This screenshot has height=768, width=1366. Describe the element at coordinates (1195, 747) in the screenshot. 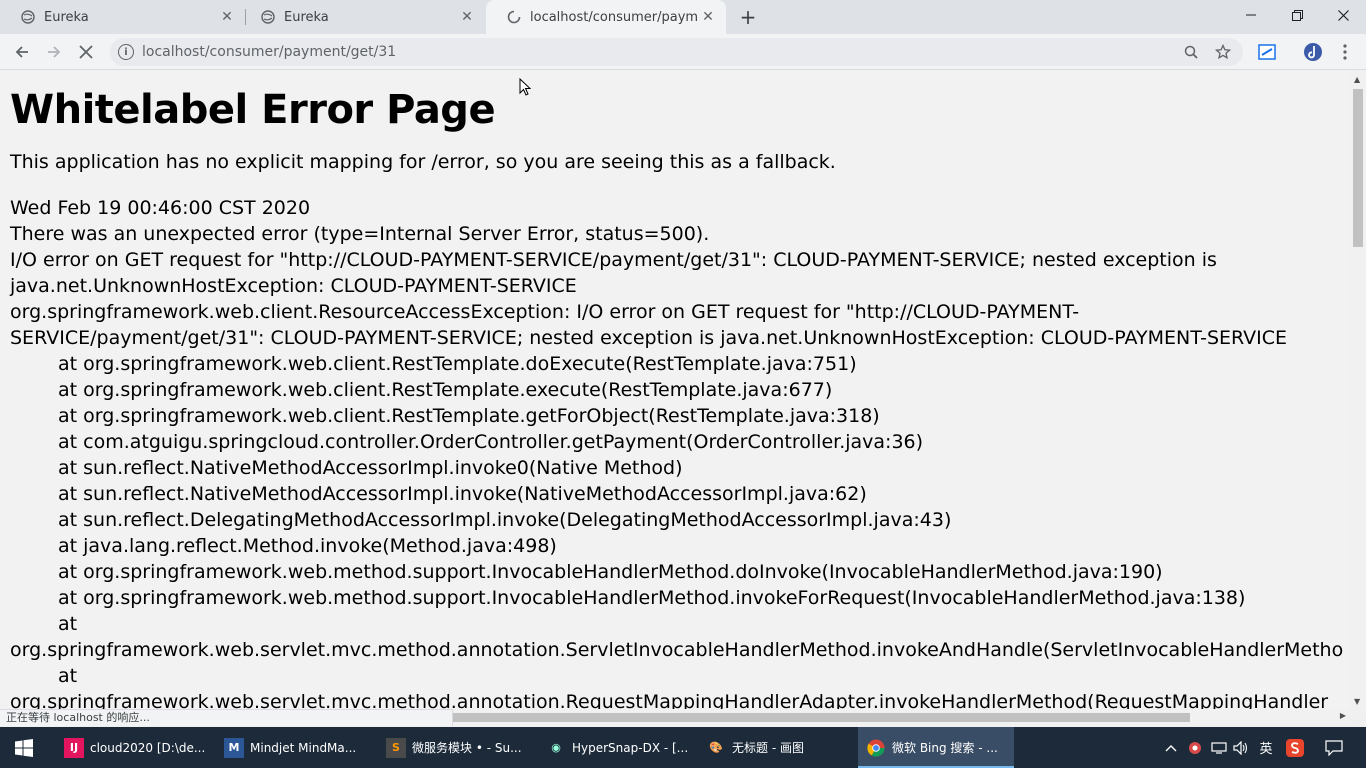

I see `tray-app-icon` at that location.